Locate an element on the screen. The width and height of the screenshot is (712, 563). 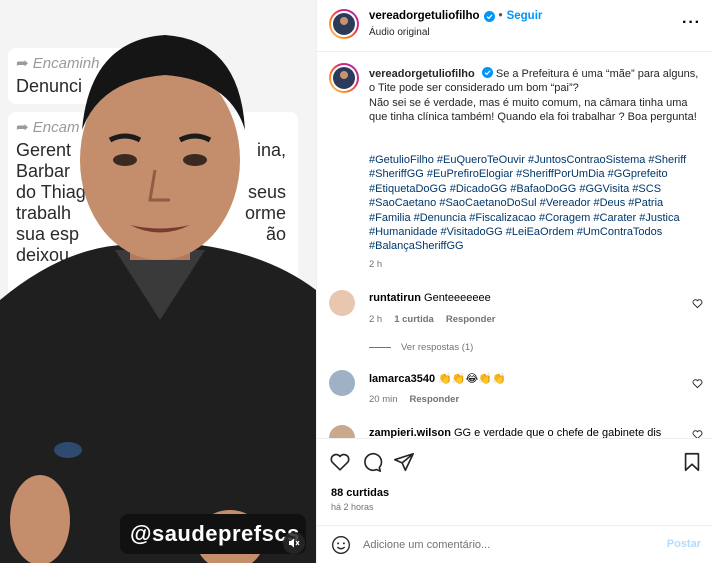
post-comment-button: Postar is located at coordinates (684, 544).